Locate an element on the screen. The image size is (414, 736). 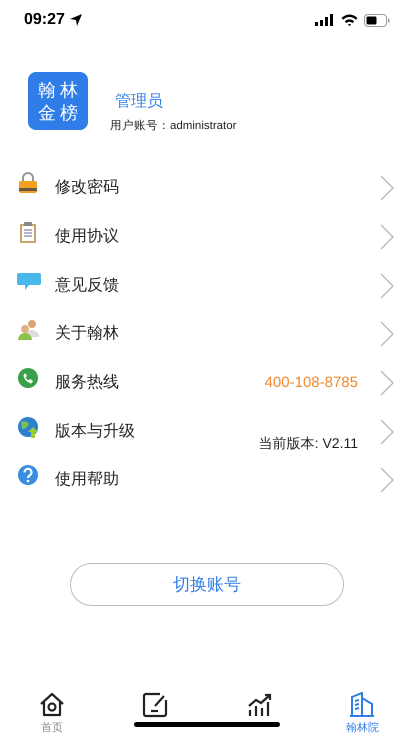
tab-label: 首页 is located at coordinates (51, 728).